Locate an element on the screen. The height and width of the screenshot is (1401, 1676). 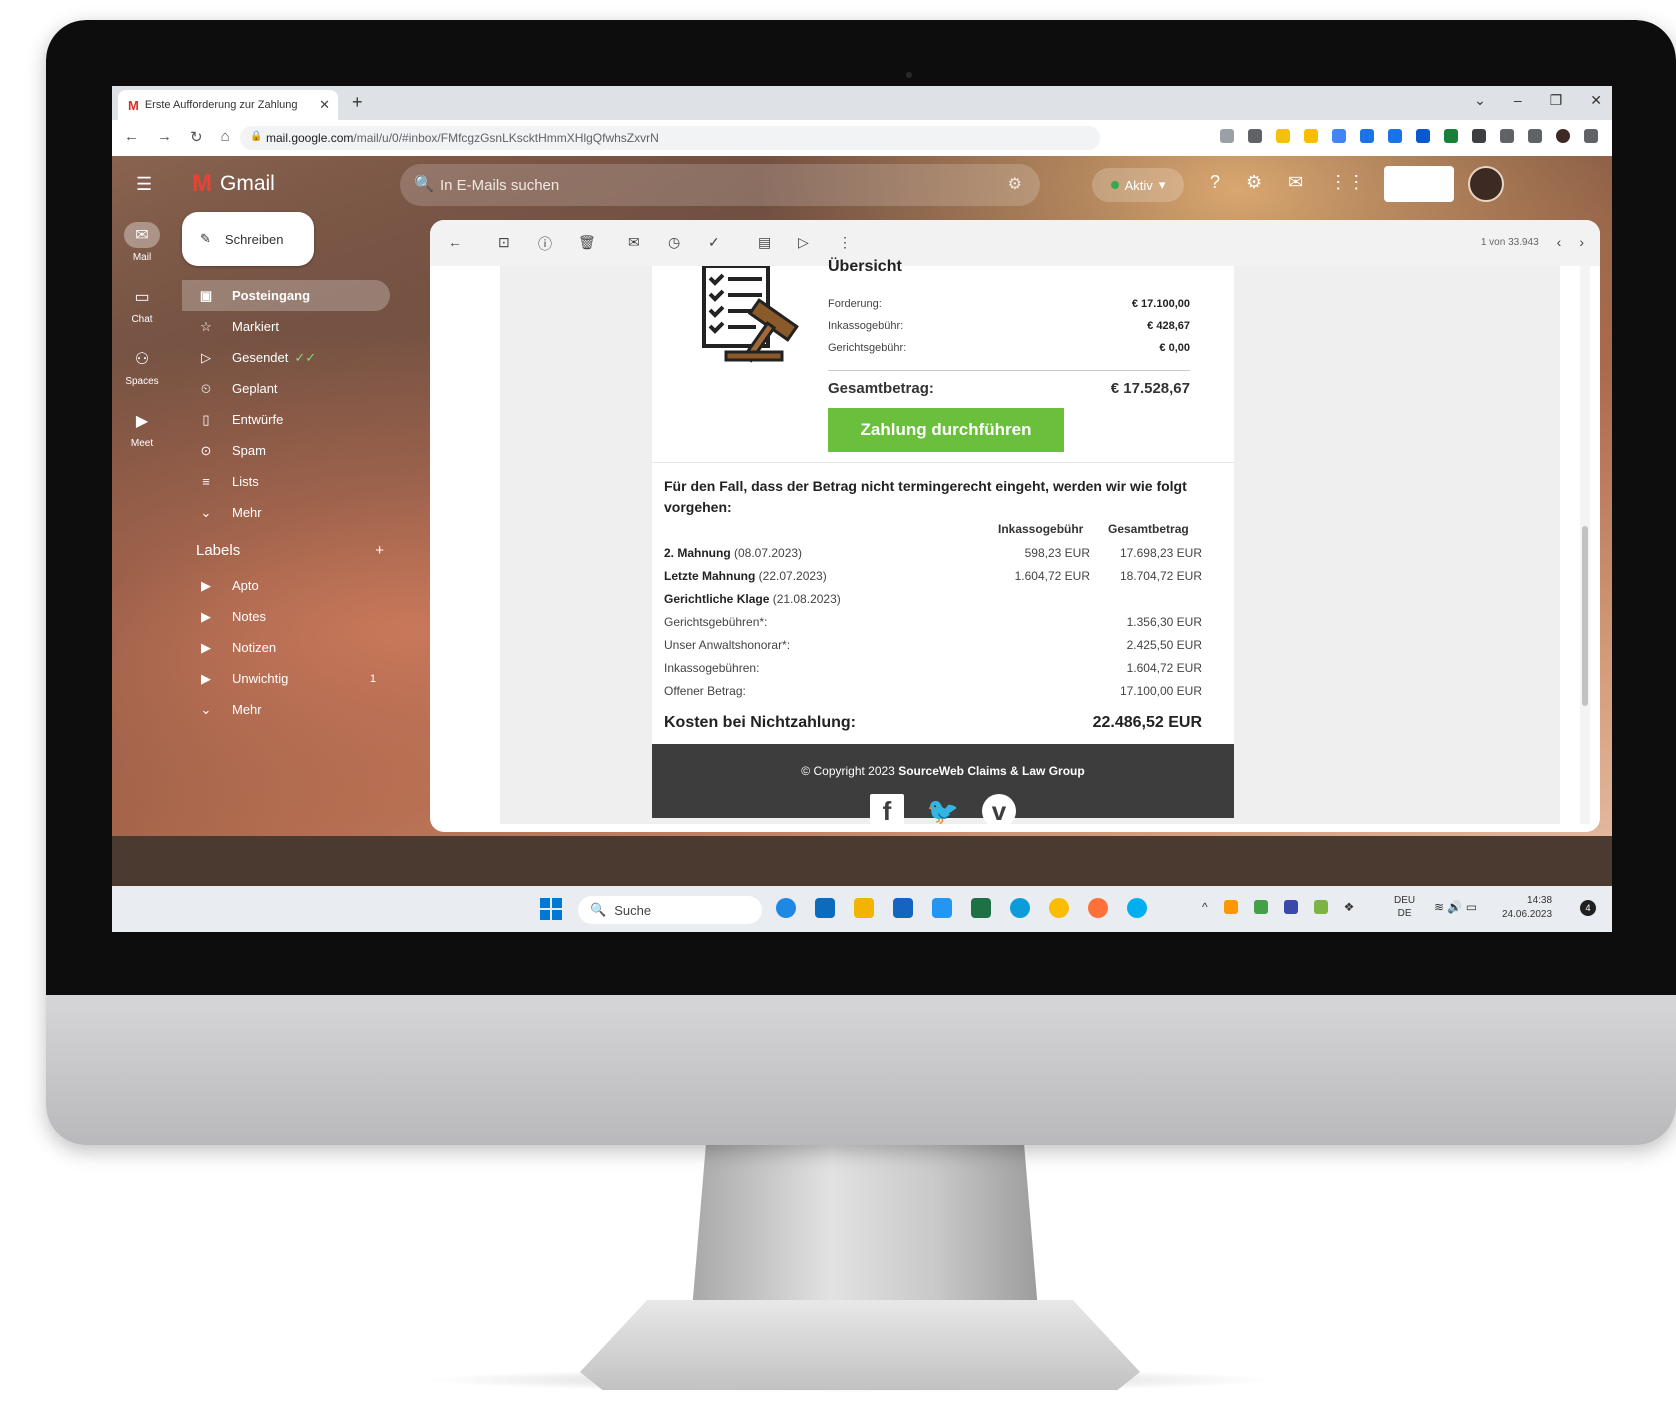
edge-icon is located at coordinates (1020, 908).